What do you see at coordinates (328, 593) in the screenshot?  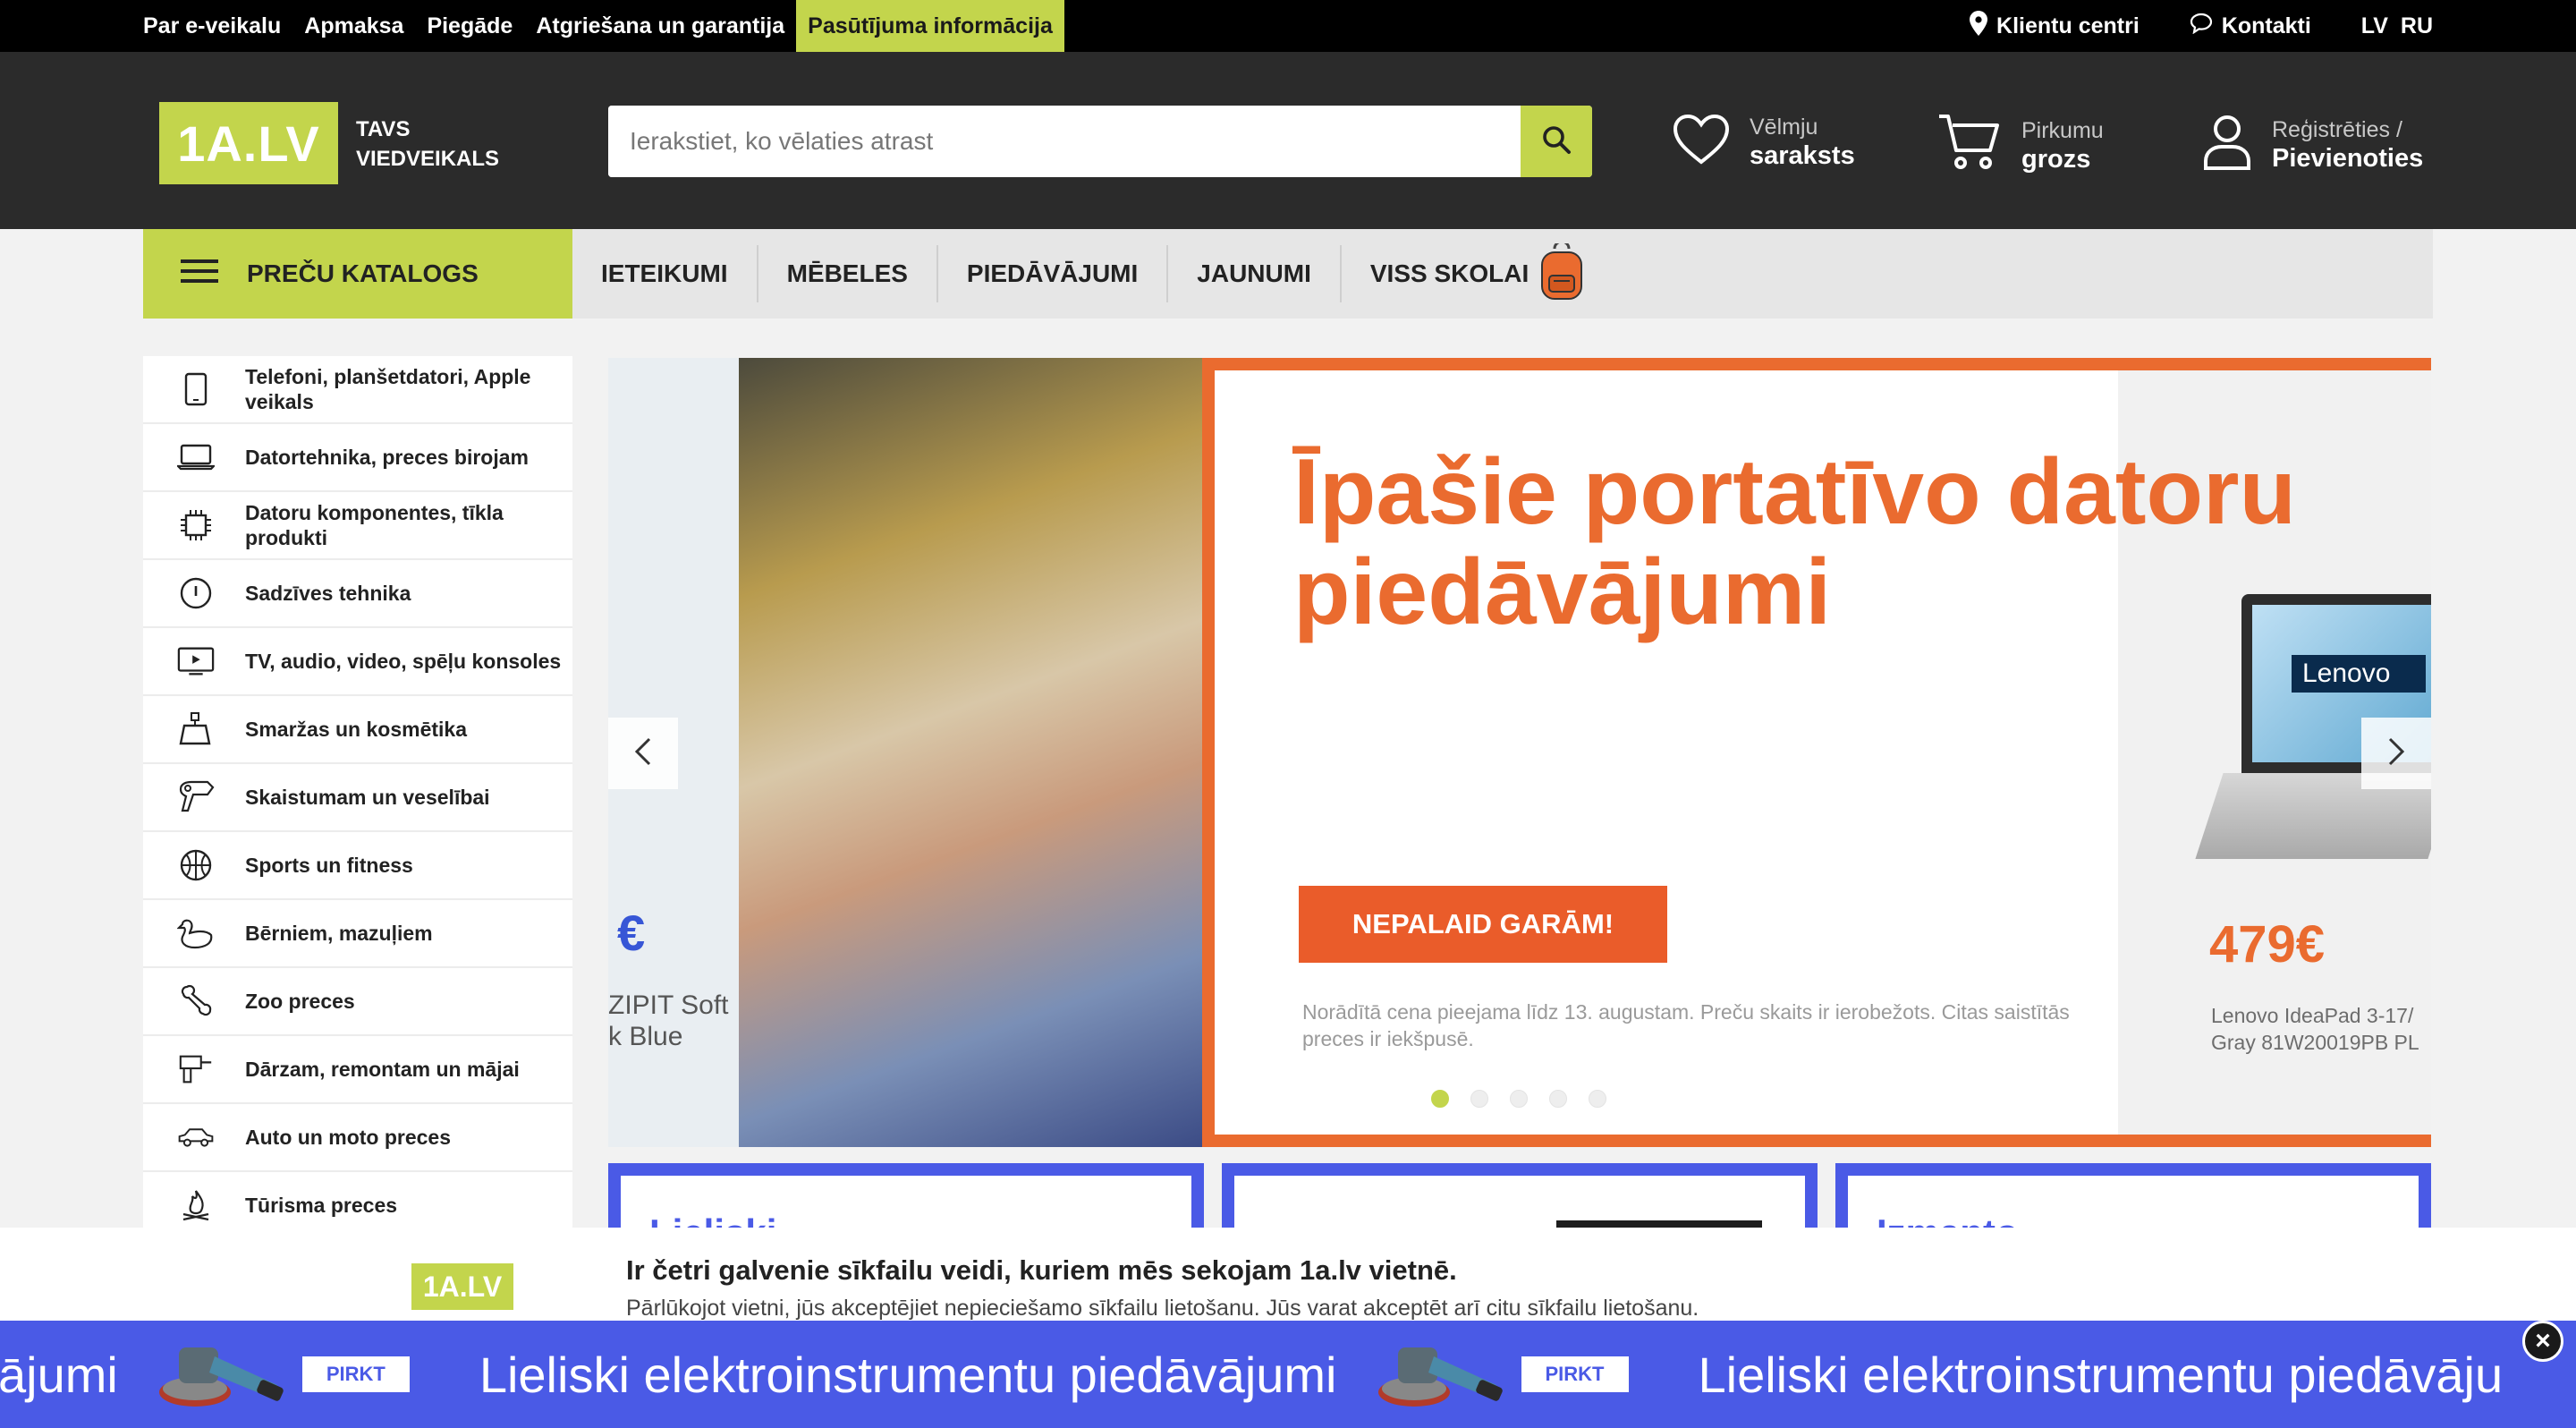 I see `category-label: Sadzīves tehnika` at bounding box center [328, 593].